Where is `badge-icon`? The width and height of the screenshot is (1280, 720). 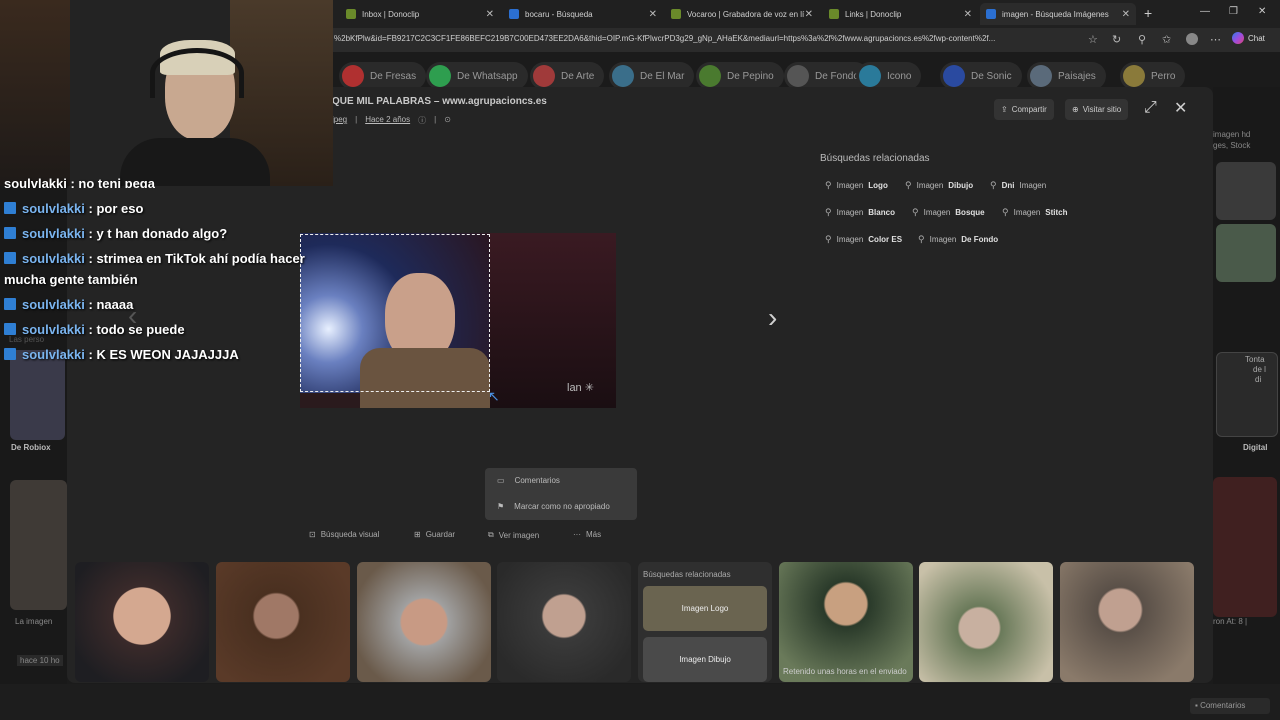
badge-icon is located at coordinates (10, 208).